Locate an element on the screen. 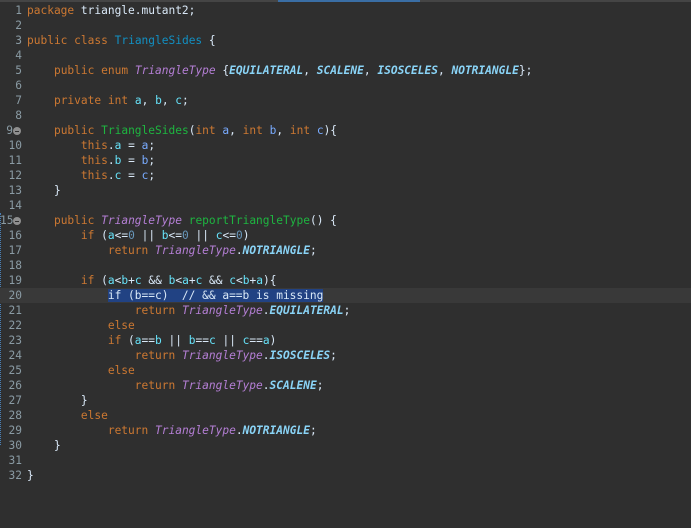 The image size is (691, 528). code-line: 25 else is located at coordinates (345, 370).